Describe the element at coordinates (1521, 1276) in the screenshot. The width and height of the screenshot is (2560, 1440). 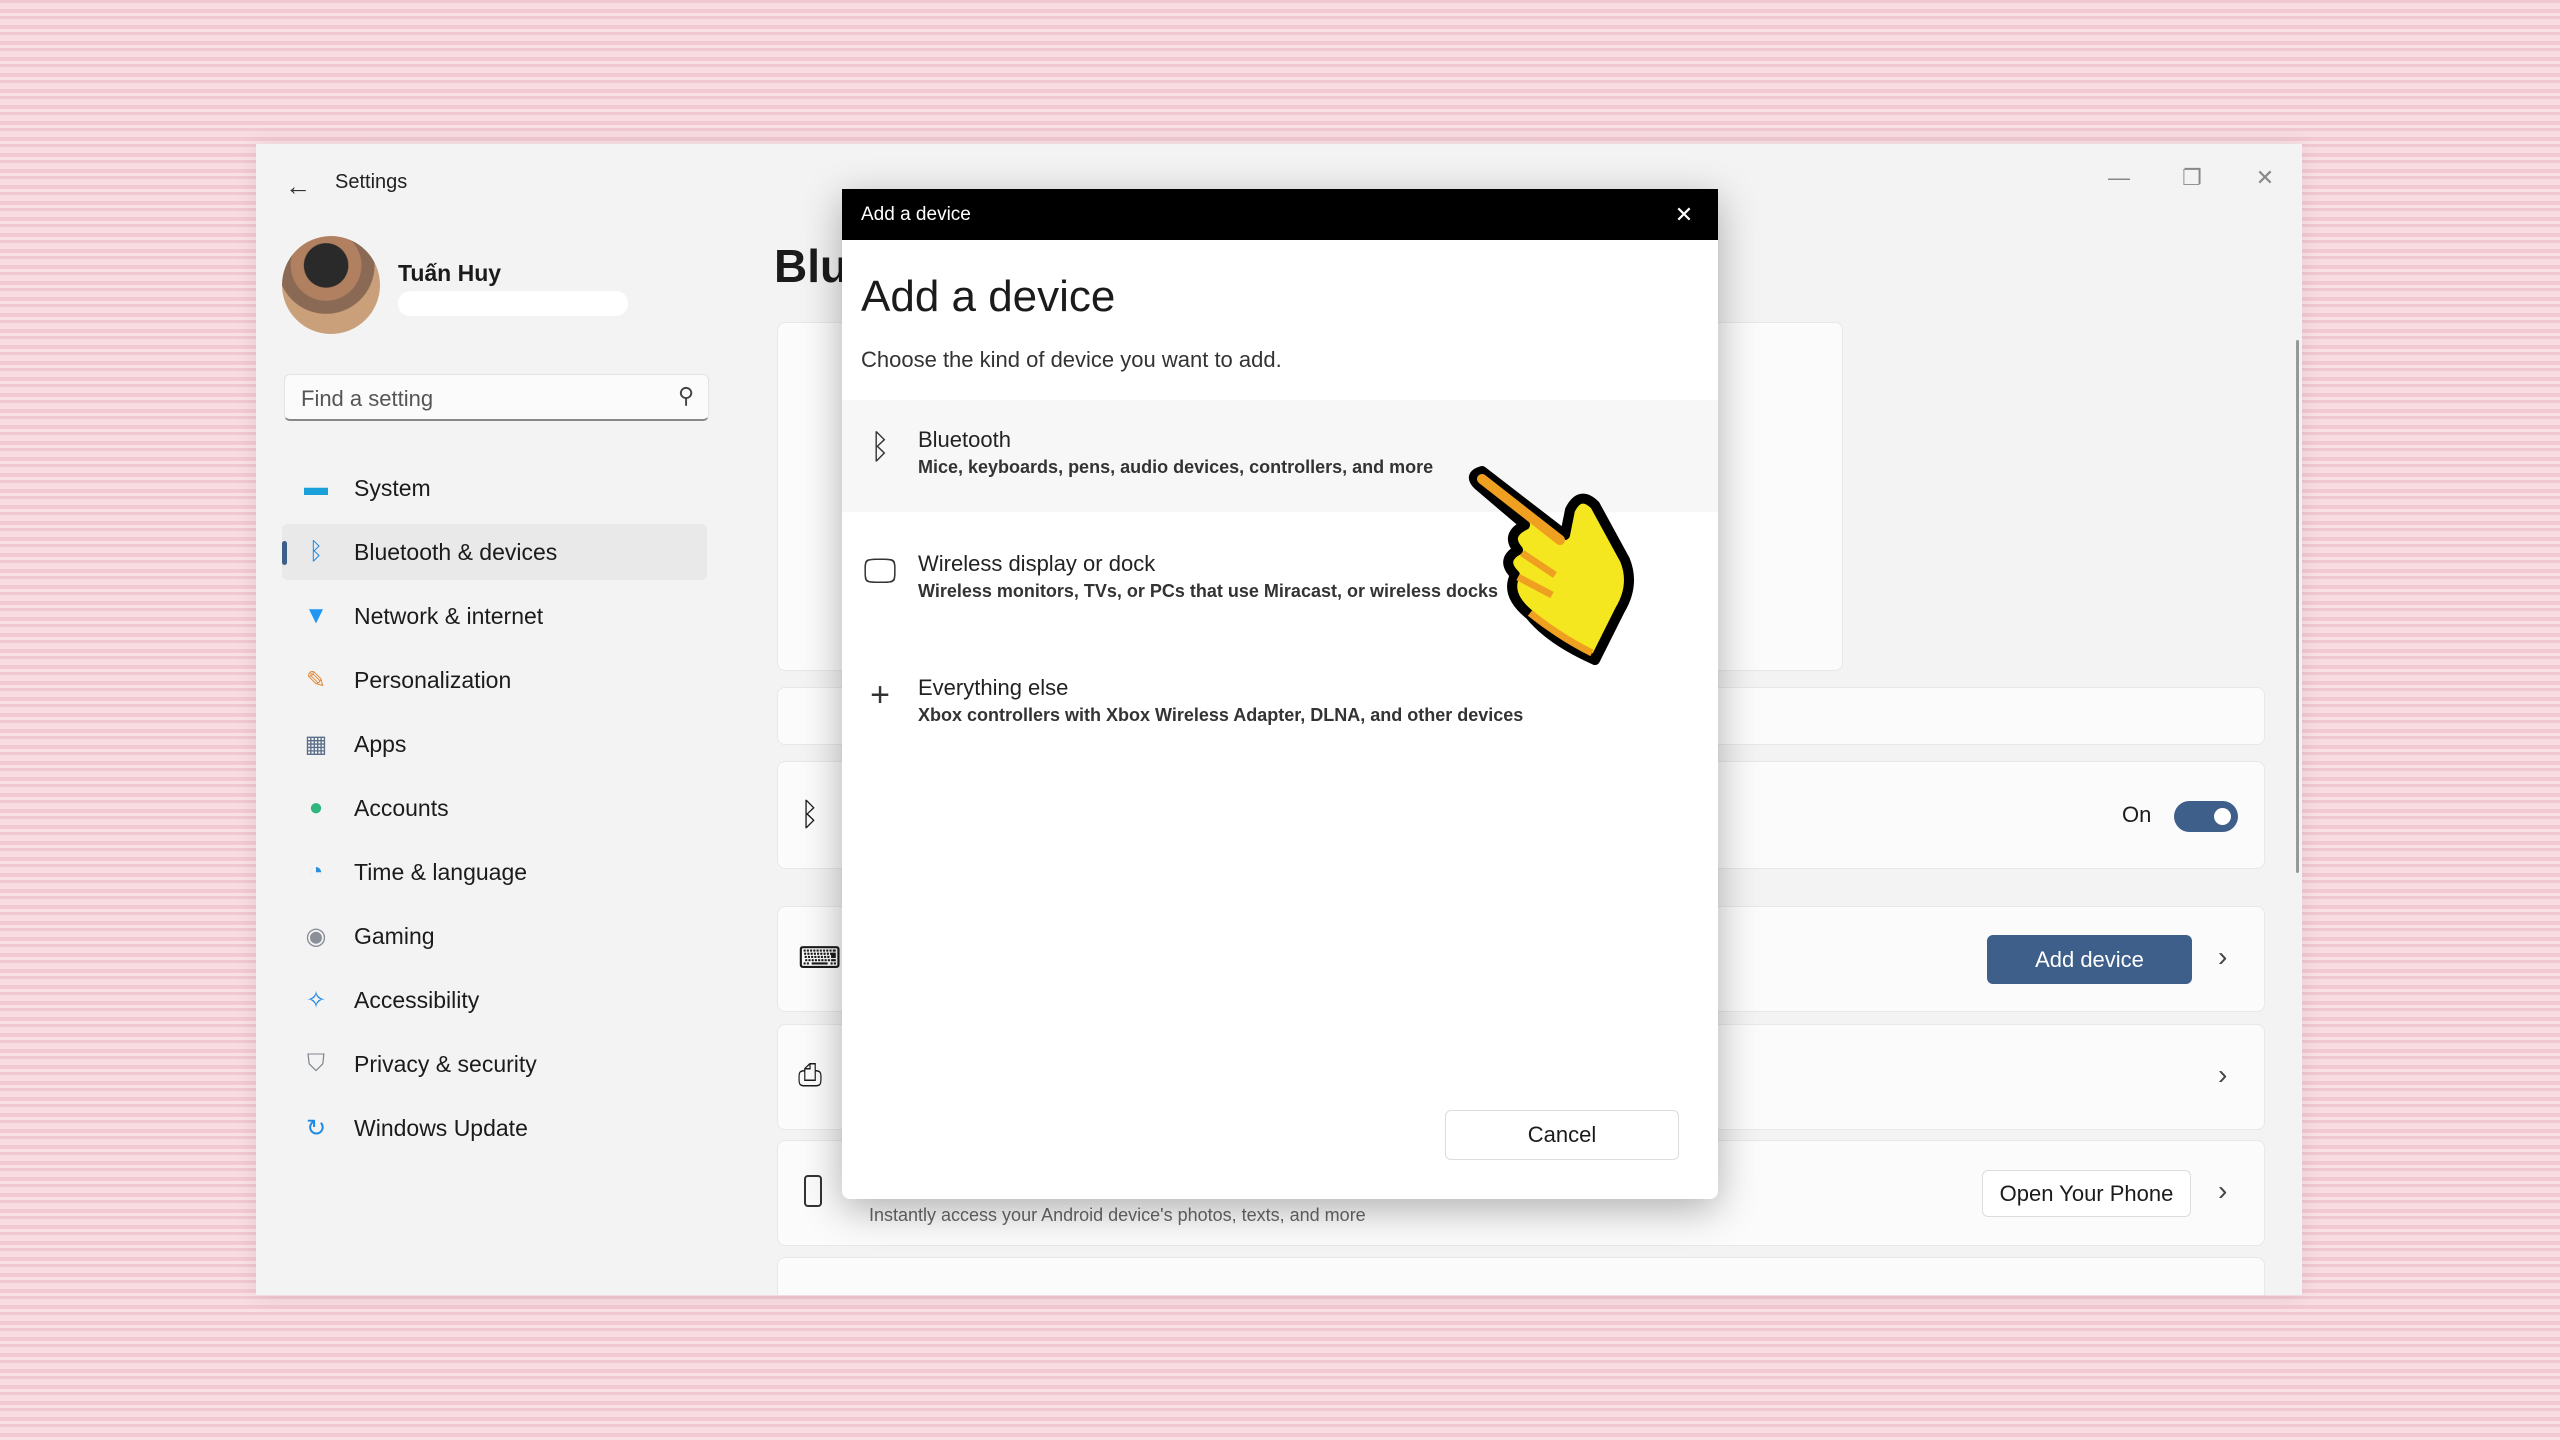
I see `settings-row` at that location.